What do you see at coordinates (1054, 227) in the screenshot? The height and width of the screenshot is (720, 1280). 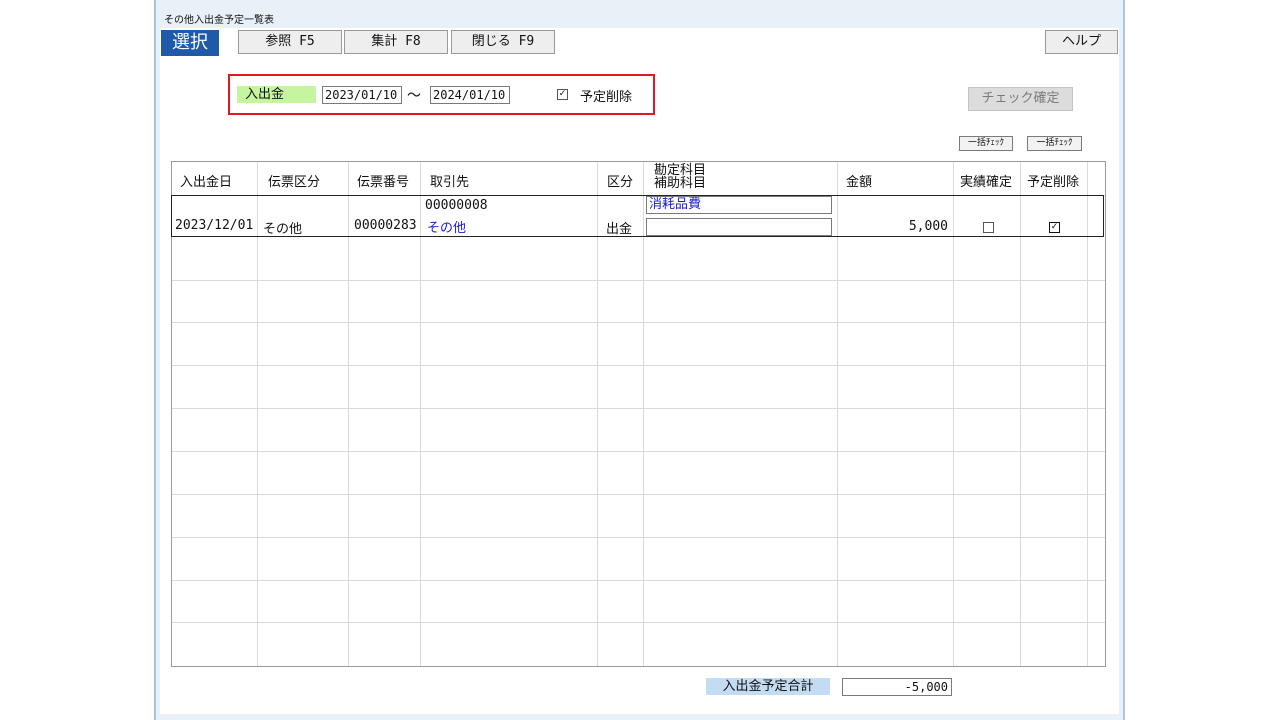 I see `row-delete-checkbox: ✓` at bounding box center [1054, 227].